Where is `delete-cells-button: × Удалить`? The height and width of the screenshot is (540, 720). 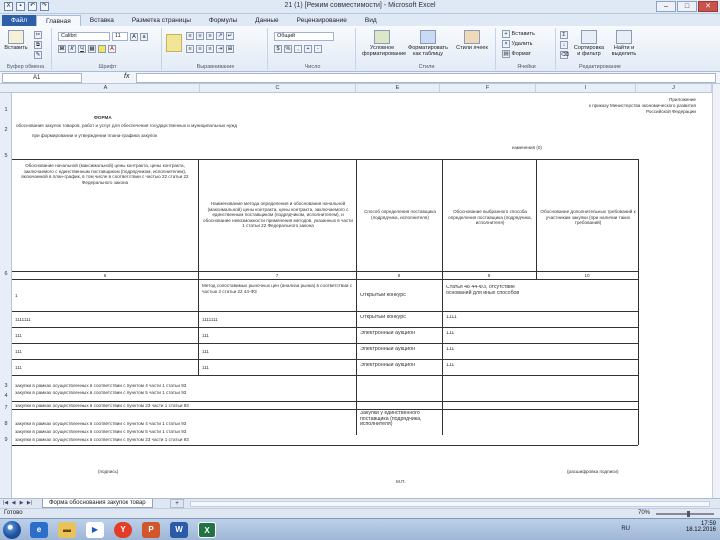 delete-cells-button: × Удалить is located at coordinates (517, 44).